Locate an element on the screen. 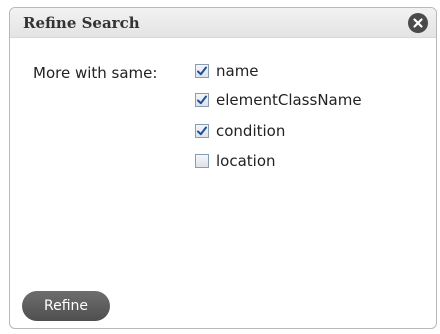 The image size is (440, 334). location-option-label: location is located at coordinates (246, 161).